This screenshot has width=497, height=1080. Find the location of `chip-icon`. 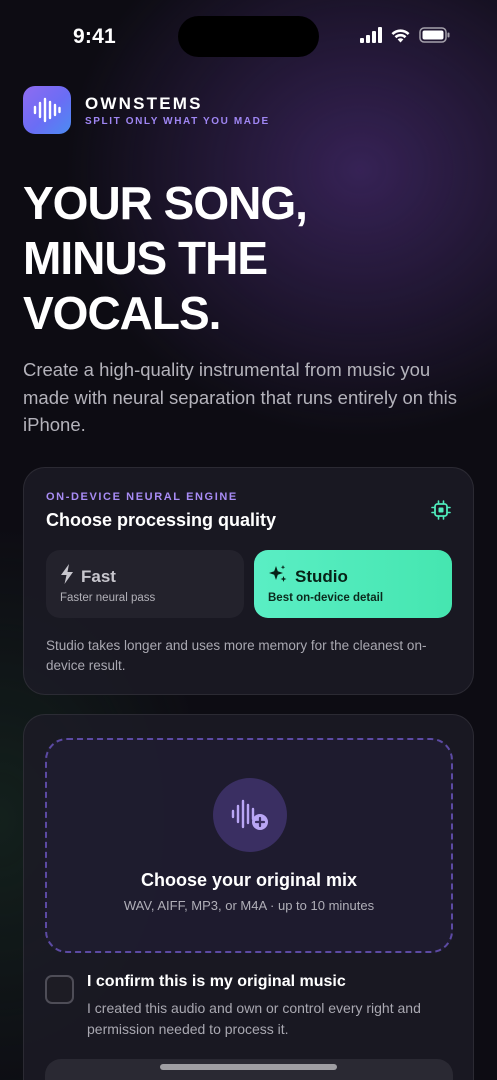

chip-icon is located at coordinates (441, 512).